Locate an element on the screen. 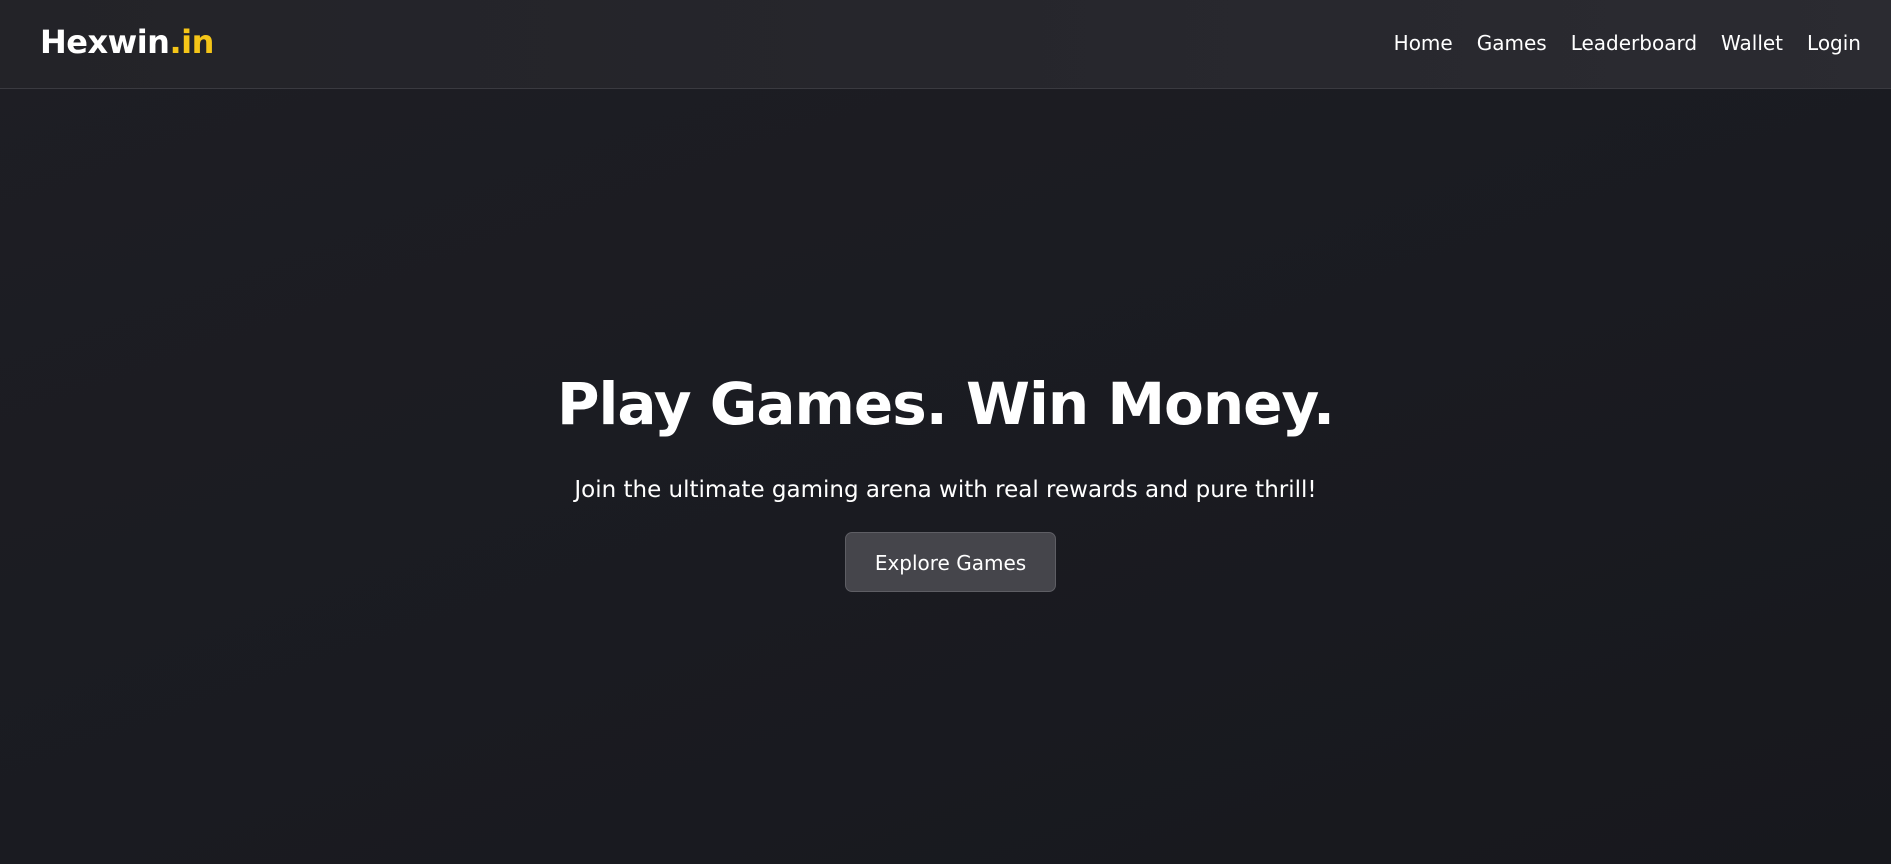 This screenshot has width=1891, height=864. brand-name: Hexwin is located at coordinates (105, 42).